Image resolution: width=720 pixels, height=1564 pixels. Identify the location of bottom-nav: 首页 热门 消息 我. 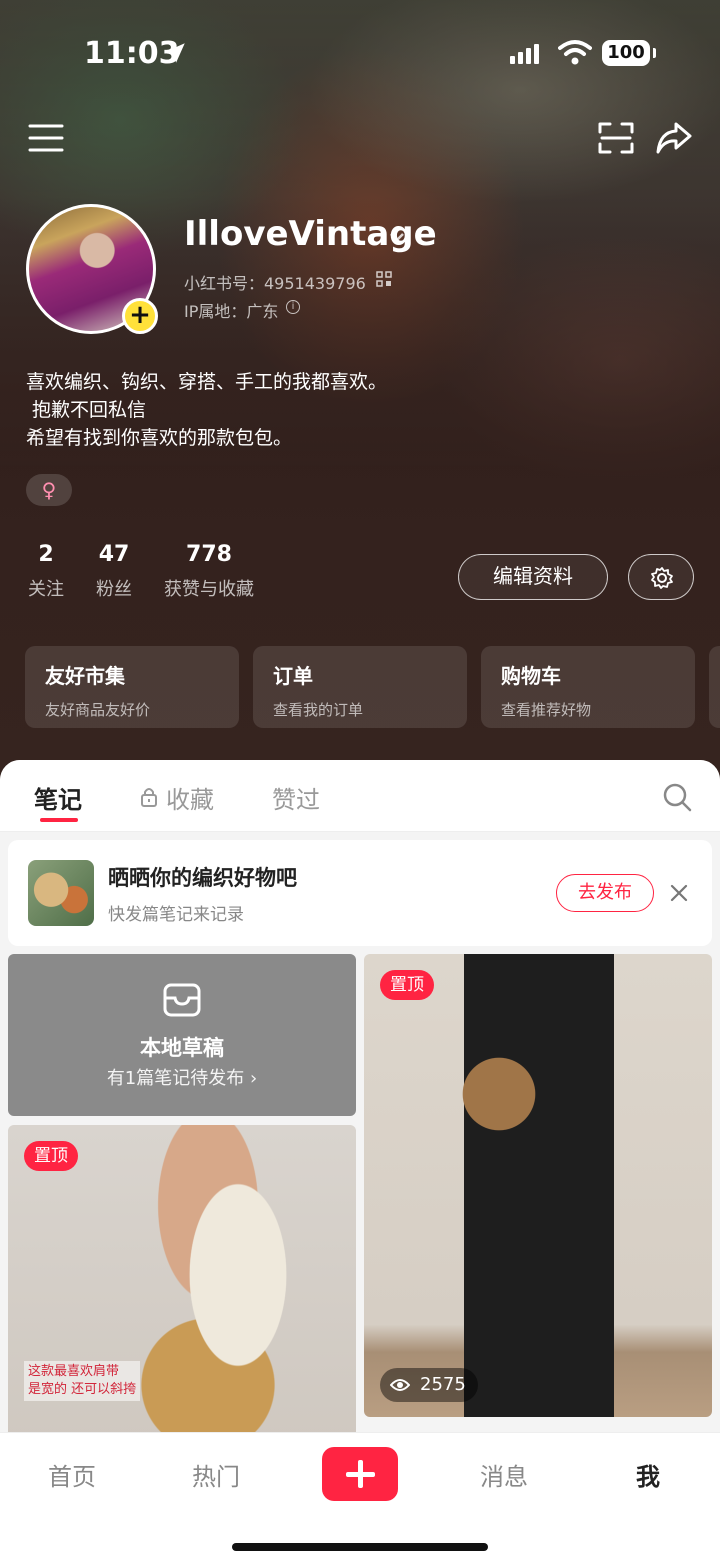
(360, 1498).